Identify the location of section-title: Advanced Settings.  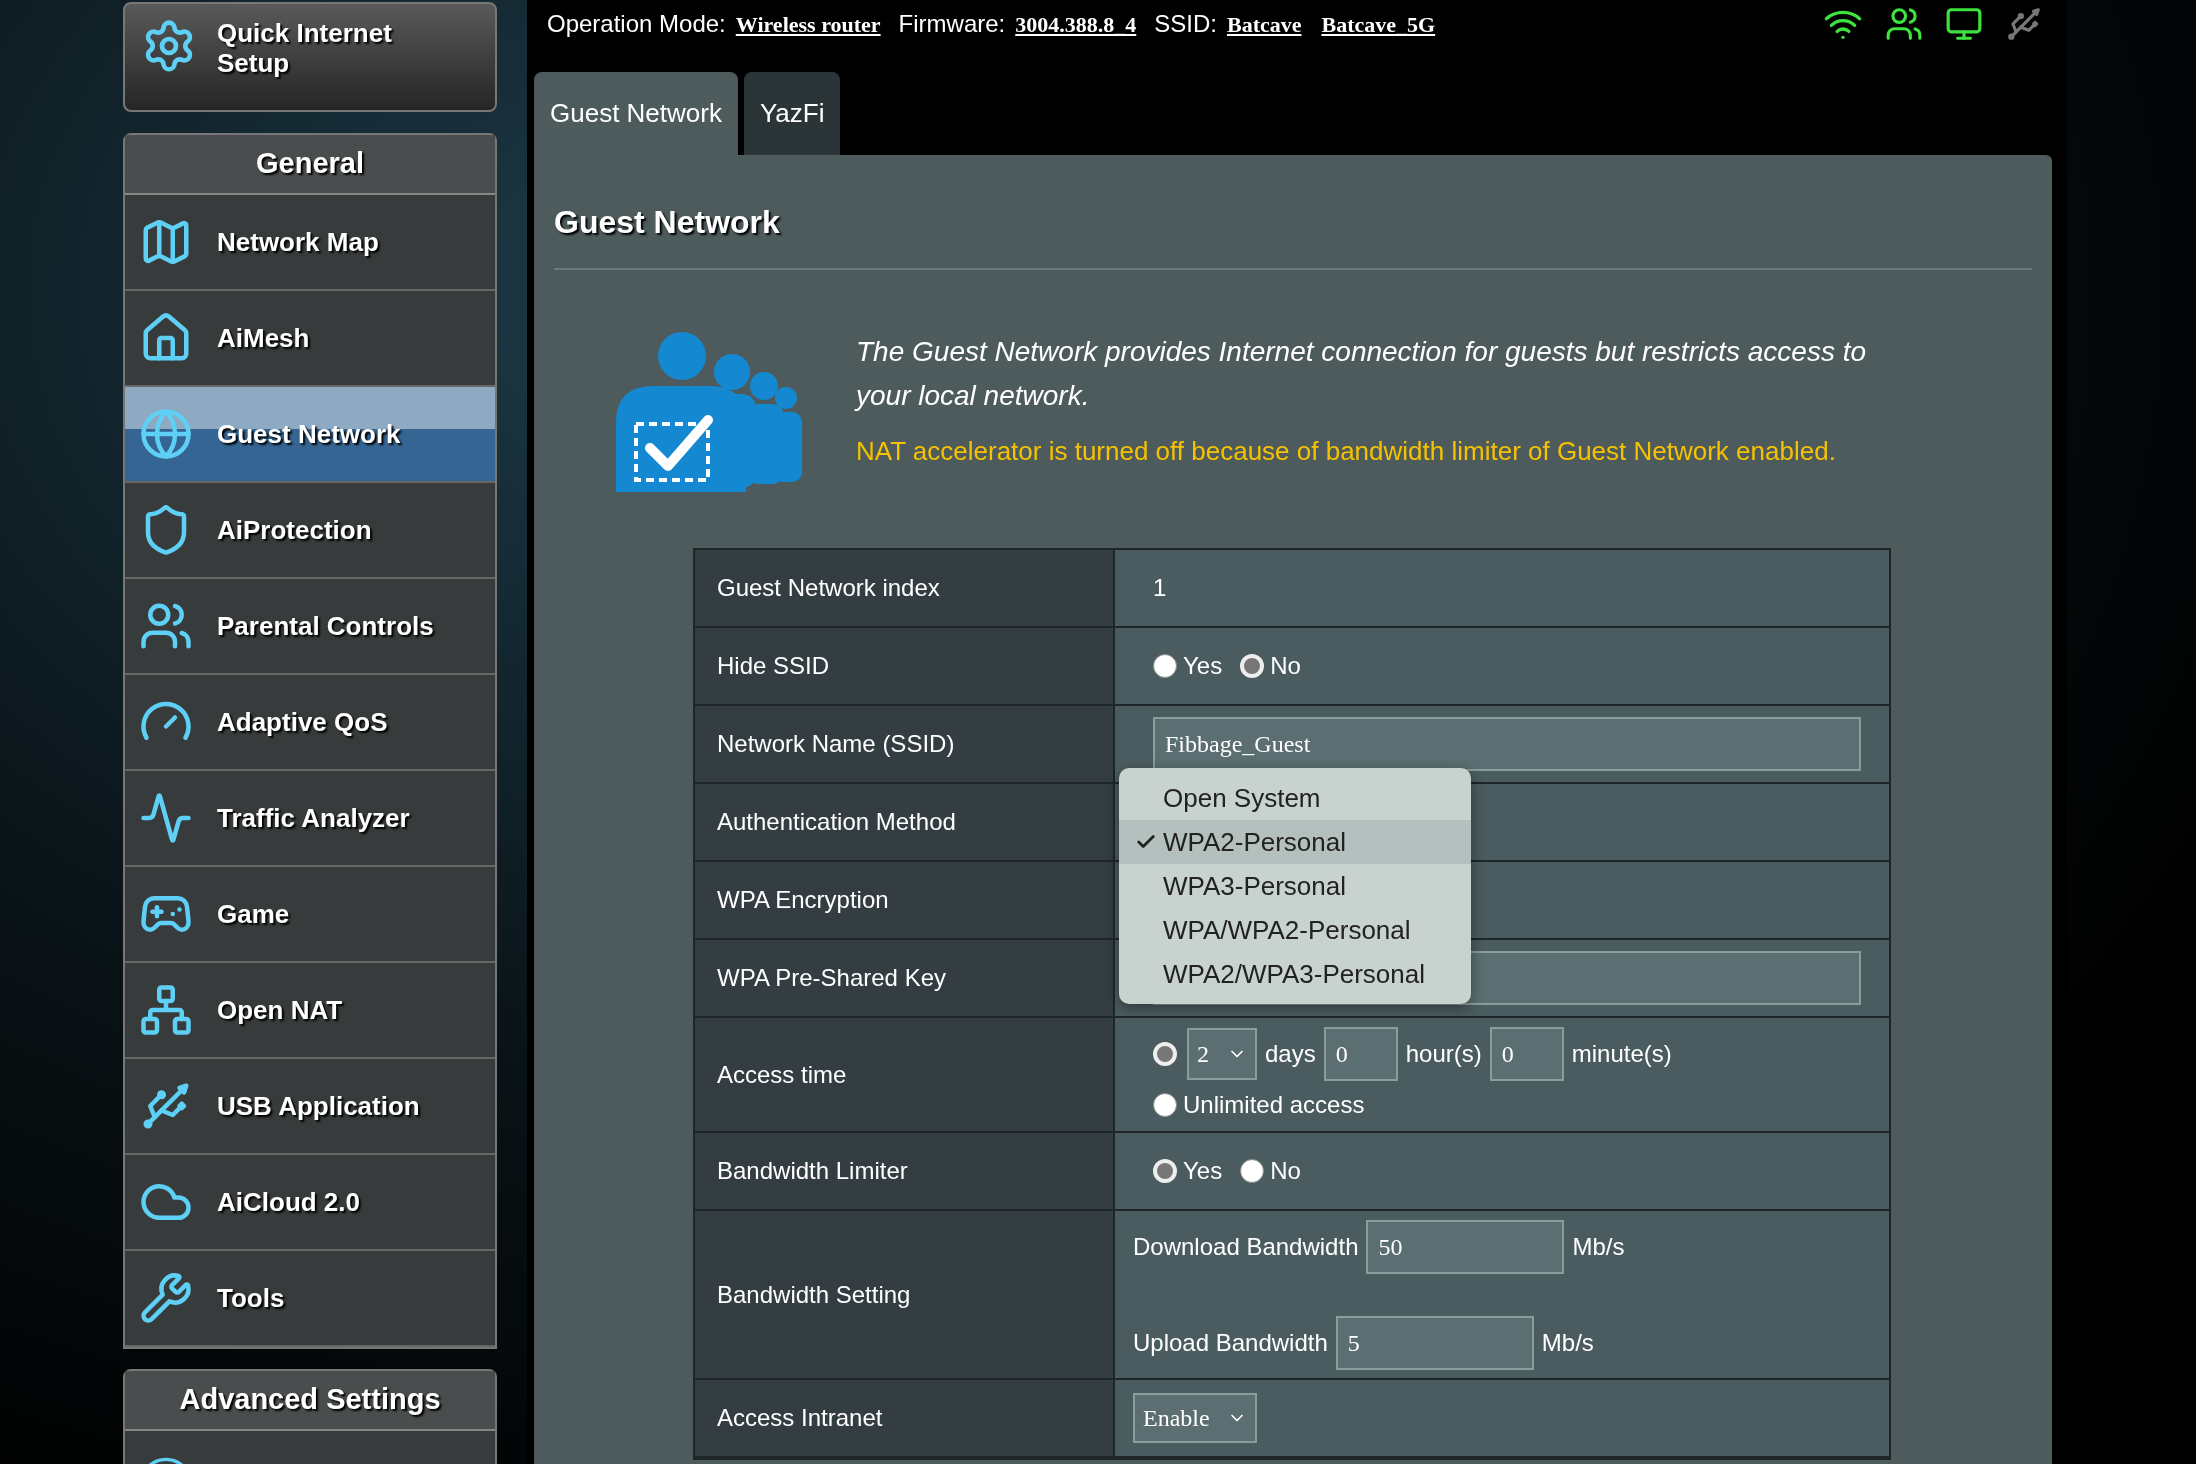
(310, 1400).